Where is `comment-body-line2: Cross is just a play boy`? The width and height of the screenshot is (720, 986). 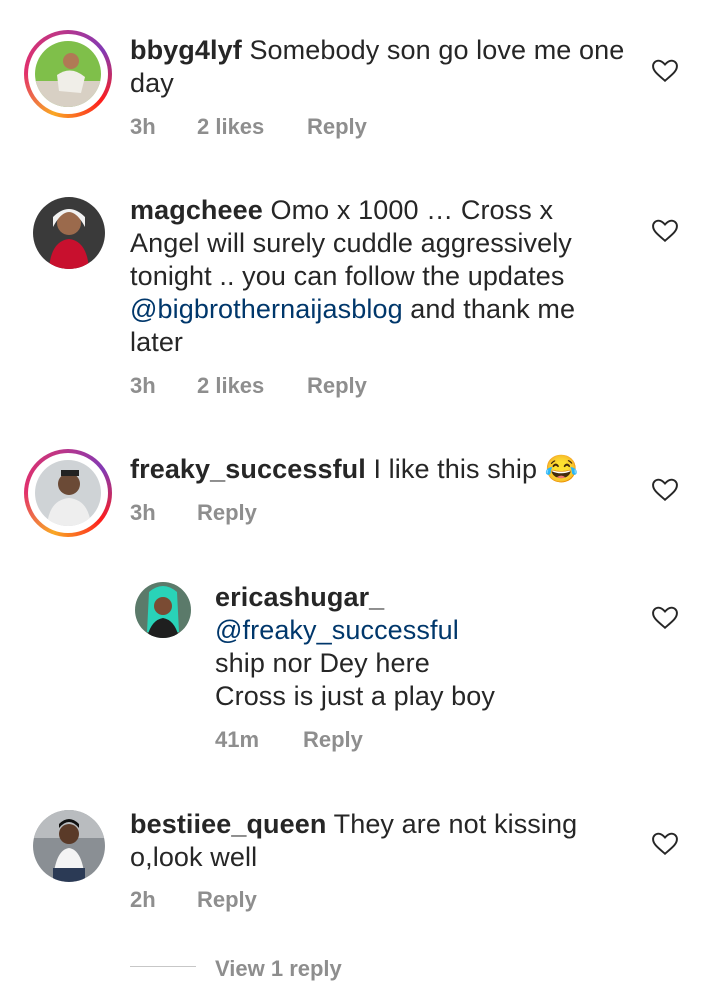 comment-body-line2: Cross is just a play boy is located at coordinates (355, 696).